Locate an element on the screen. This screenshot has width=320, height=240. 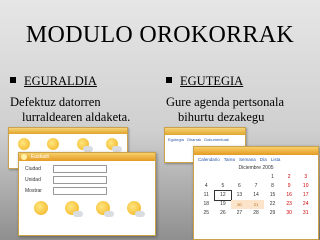
field-label: Unidad is located at coordinates (33, 180).